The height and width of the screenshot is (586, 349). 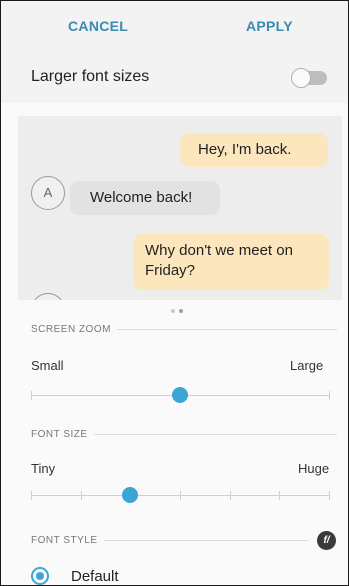 What do you see at coordinates (64, 540) in the screenshot?
I see `font-style-header: FONT STYLE` at bounding box center [64, 540].